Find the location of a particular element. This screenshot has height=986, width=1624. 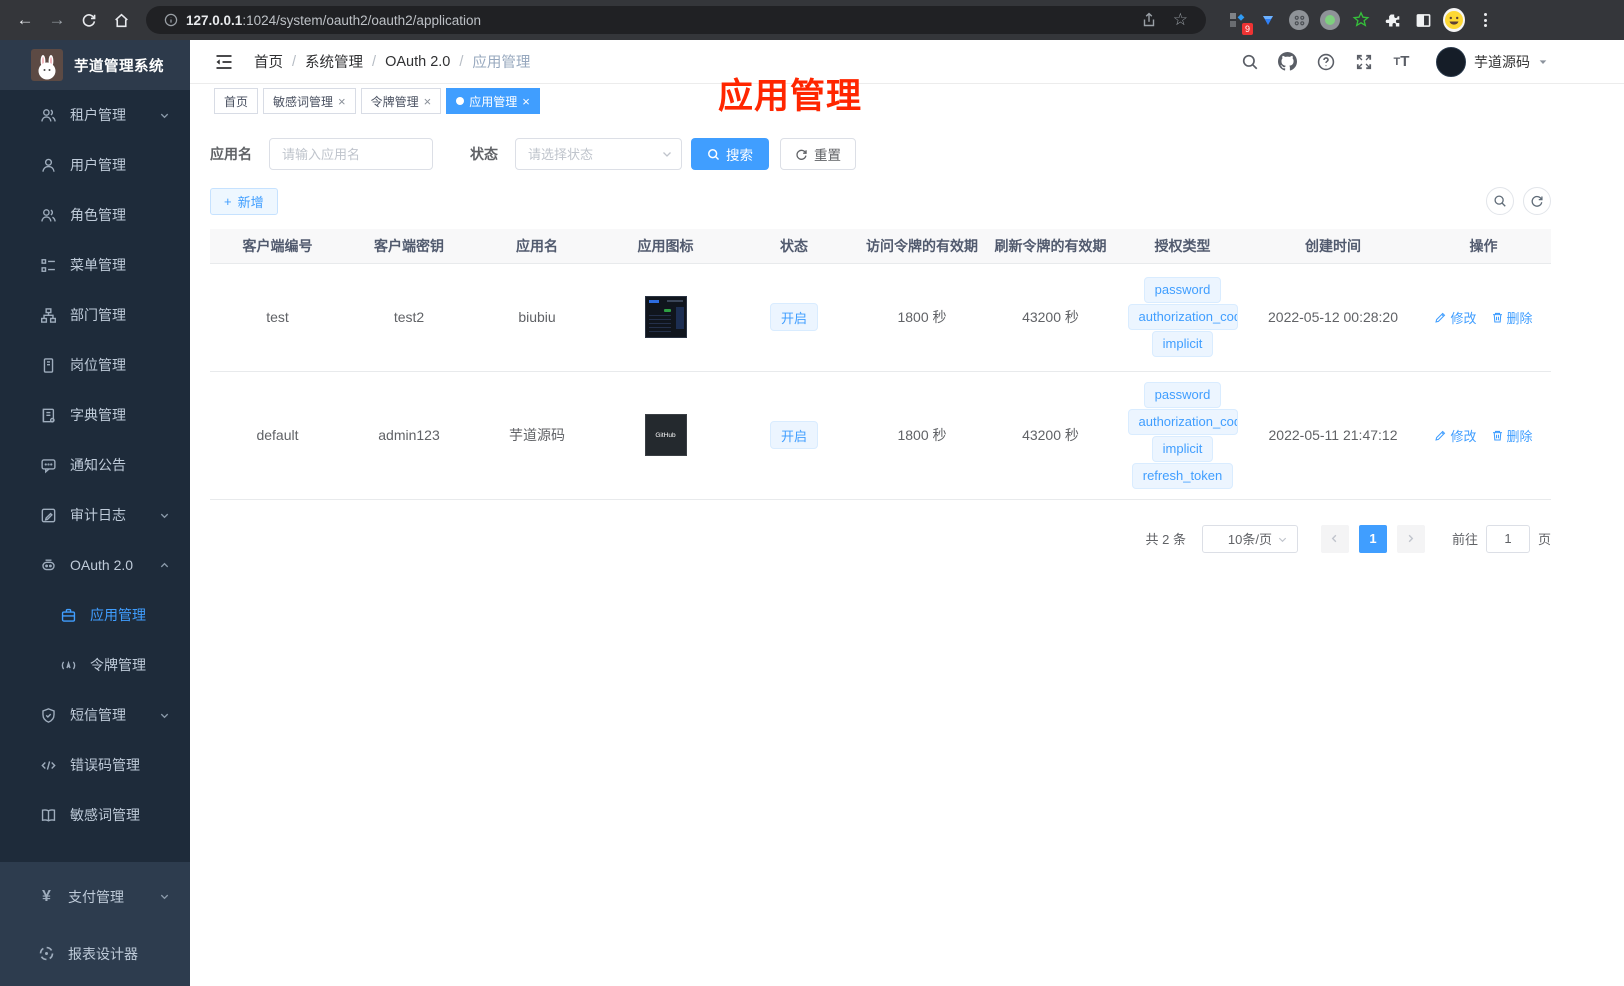

site-info-icon is located at coordinates (171, 20).